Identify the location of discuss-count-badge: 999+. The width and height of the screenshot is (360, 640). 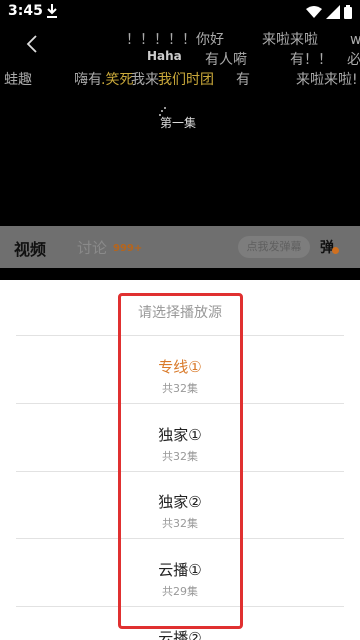
(128, 248).